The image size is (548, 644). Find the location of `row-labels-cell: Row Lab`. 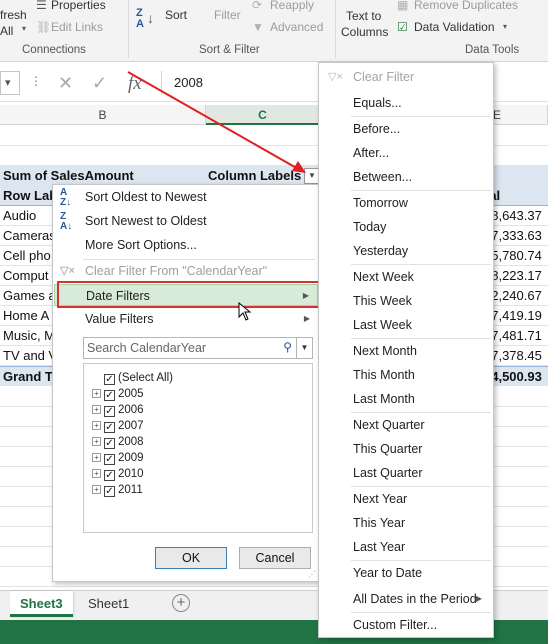

row-labels-cell: Row Lab is located at coordinates (28, 196).